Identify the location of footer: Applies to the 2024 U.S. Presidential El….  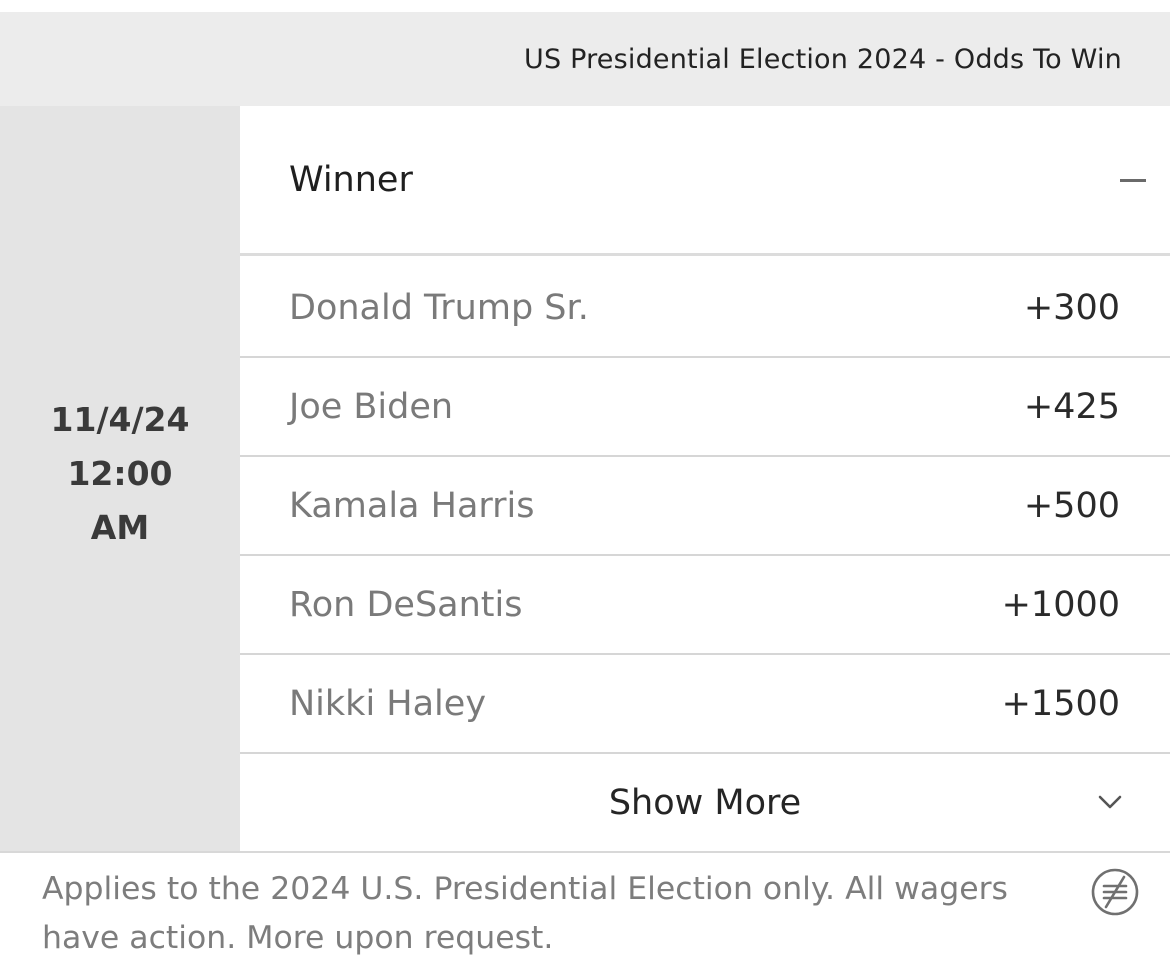
(585, 912).